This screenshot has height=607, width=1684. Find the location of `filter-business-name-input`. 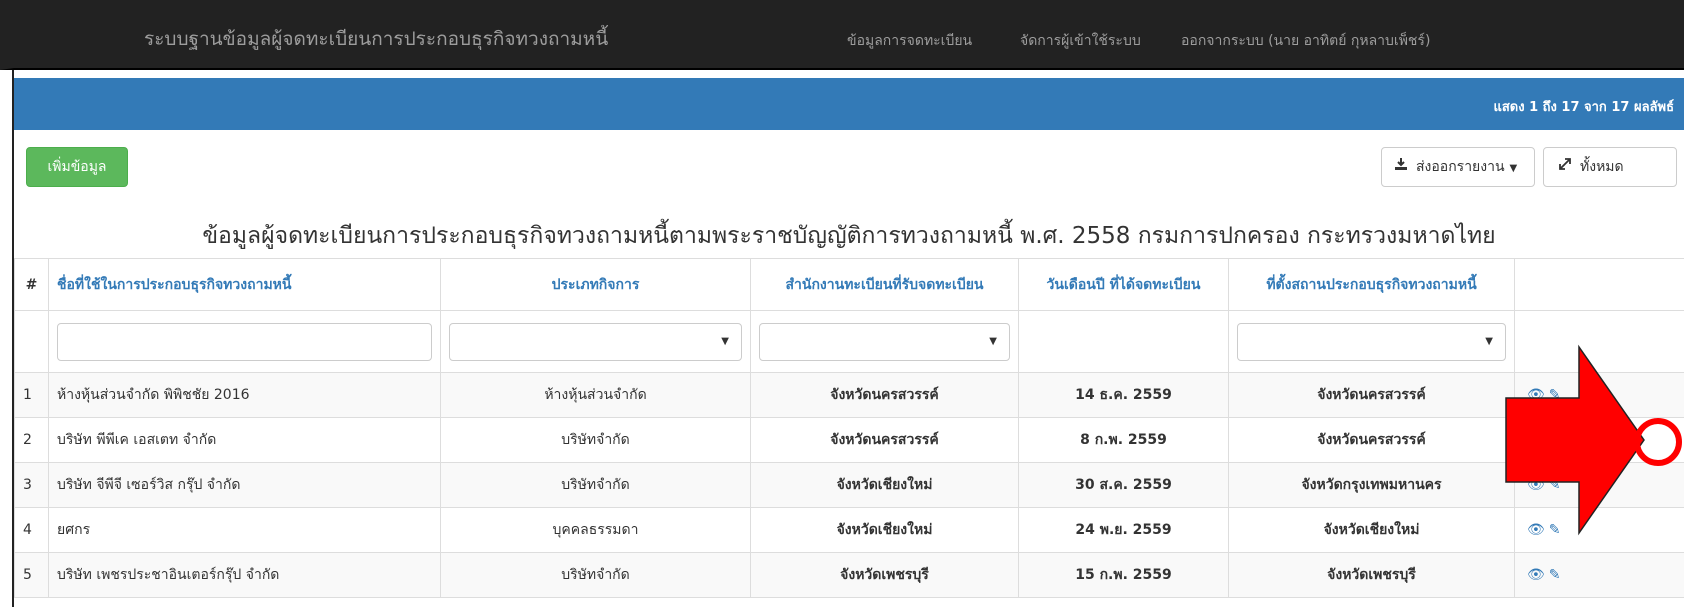

filter-business-name-input is located at coordinates (244, 341).